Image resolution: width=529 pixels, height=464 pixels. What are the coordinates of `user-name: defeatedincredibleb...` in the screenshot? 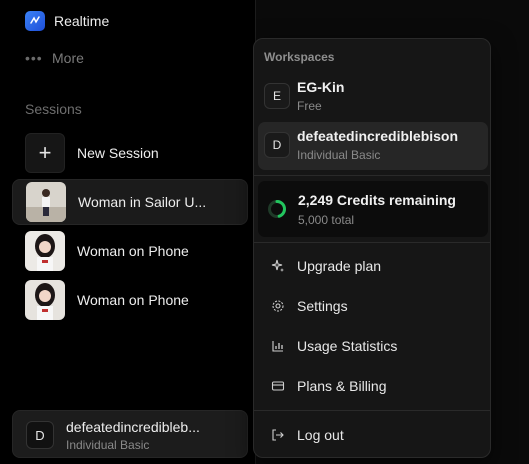 It's located at (133, 427).